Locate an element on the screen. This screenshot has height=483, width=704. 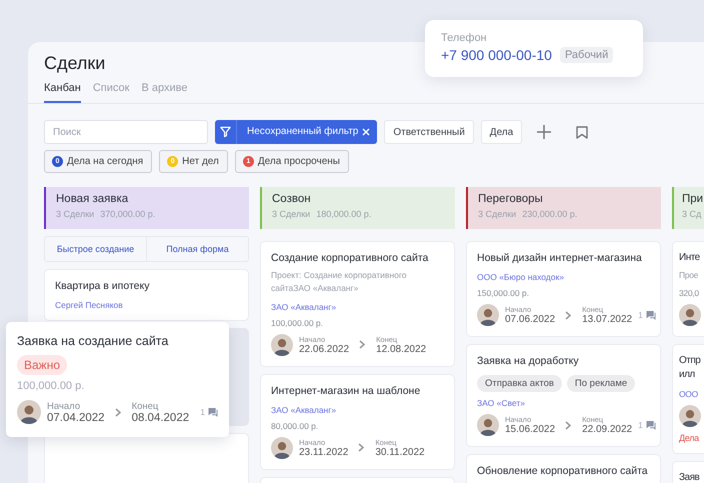
date-value: 08.04.2022 is located at coordinates (161, 418).